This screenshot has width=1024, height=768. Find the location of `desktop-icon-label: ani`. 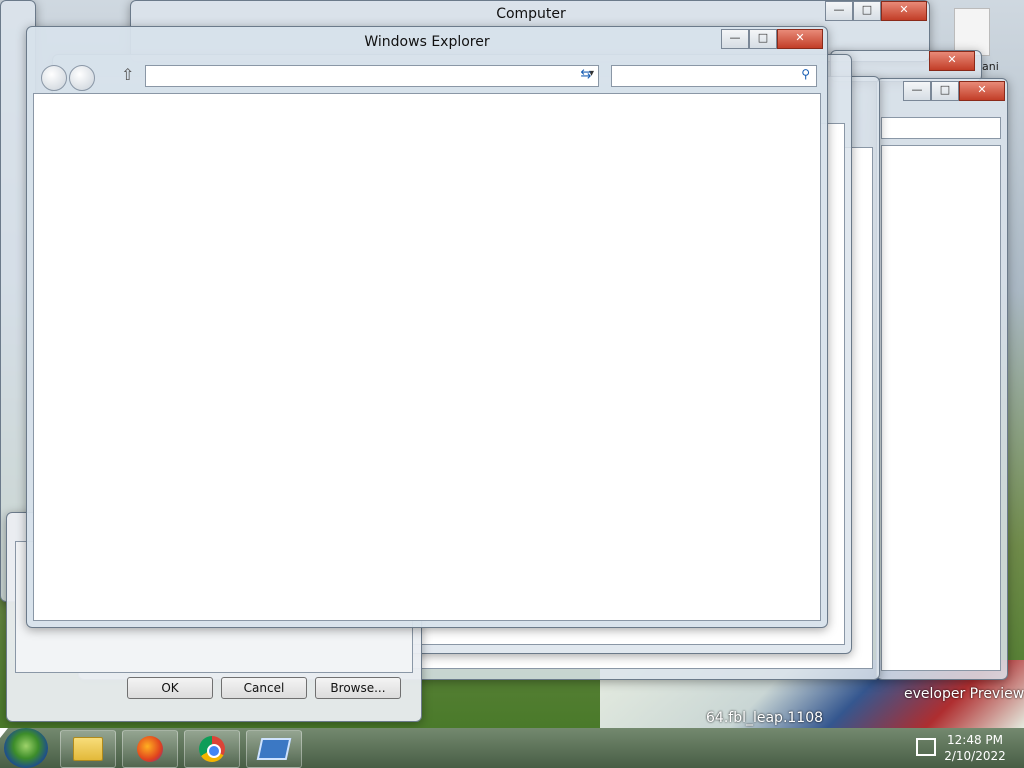

desktop-icon-label: ani is located at coordinates (990, 66).